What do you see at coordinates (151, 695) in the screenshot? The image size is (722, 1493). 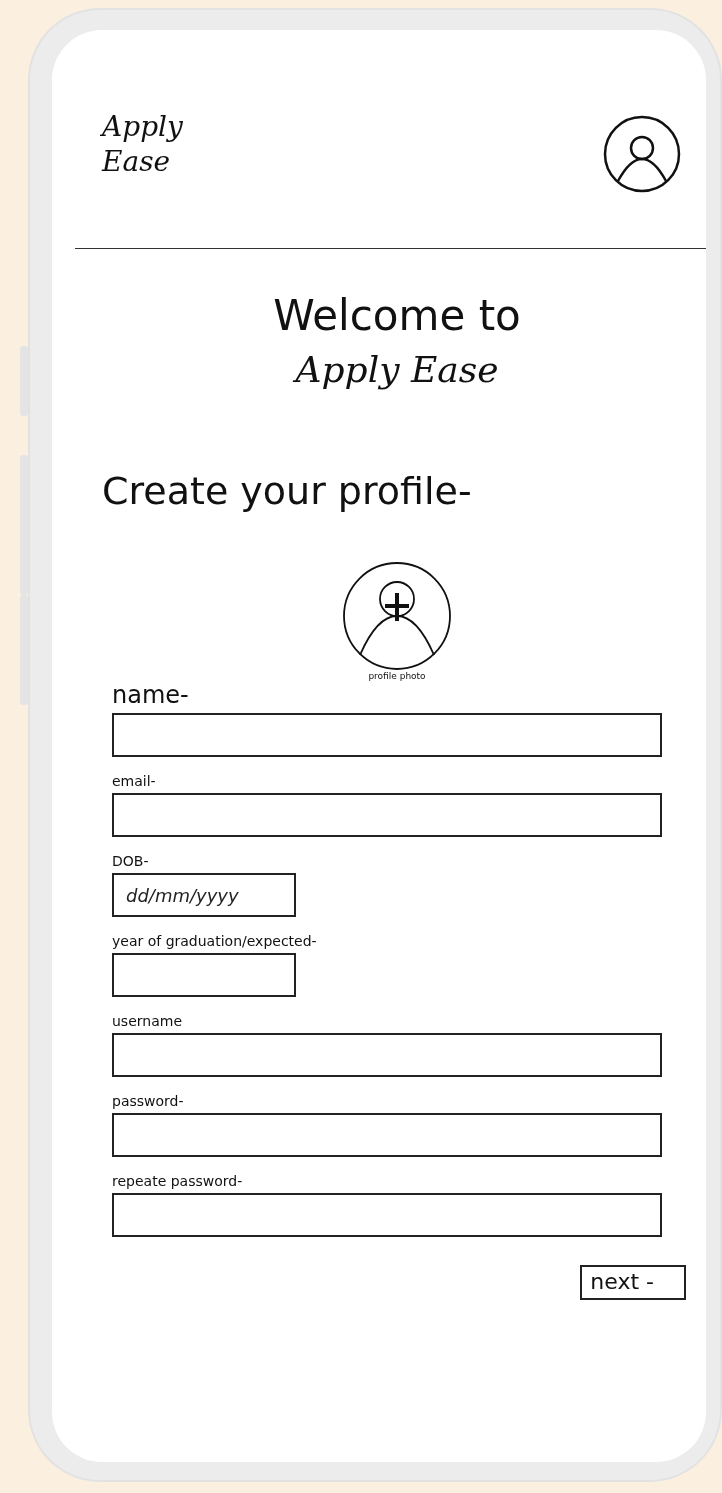 I see `field-label: name-` at bounding box center [151, 695].